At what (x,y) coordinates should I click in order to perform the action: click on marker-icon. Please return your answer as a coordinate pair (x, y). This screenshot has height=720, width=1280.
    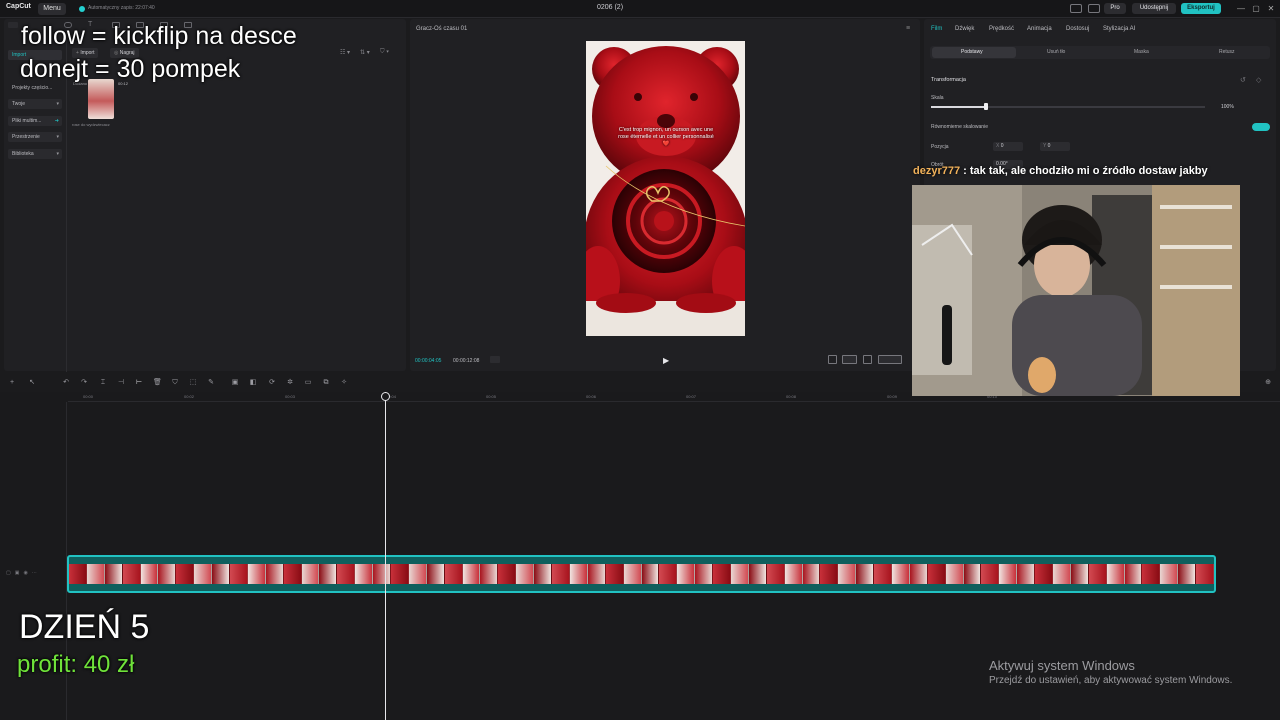
    Looking at the image, I should click on (495, 359).